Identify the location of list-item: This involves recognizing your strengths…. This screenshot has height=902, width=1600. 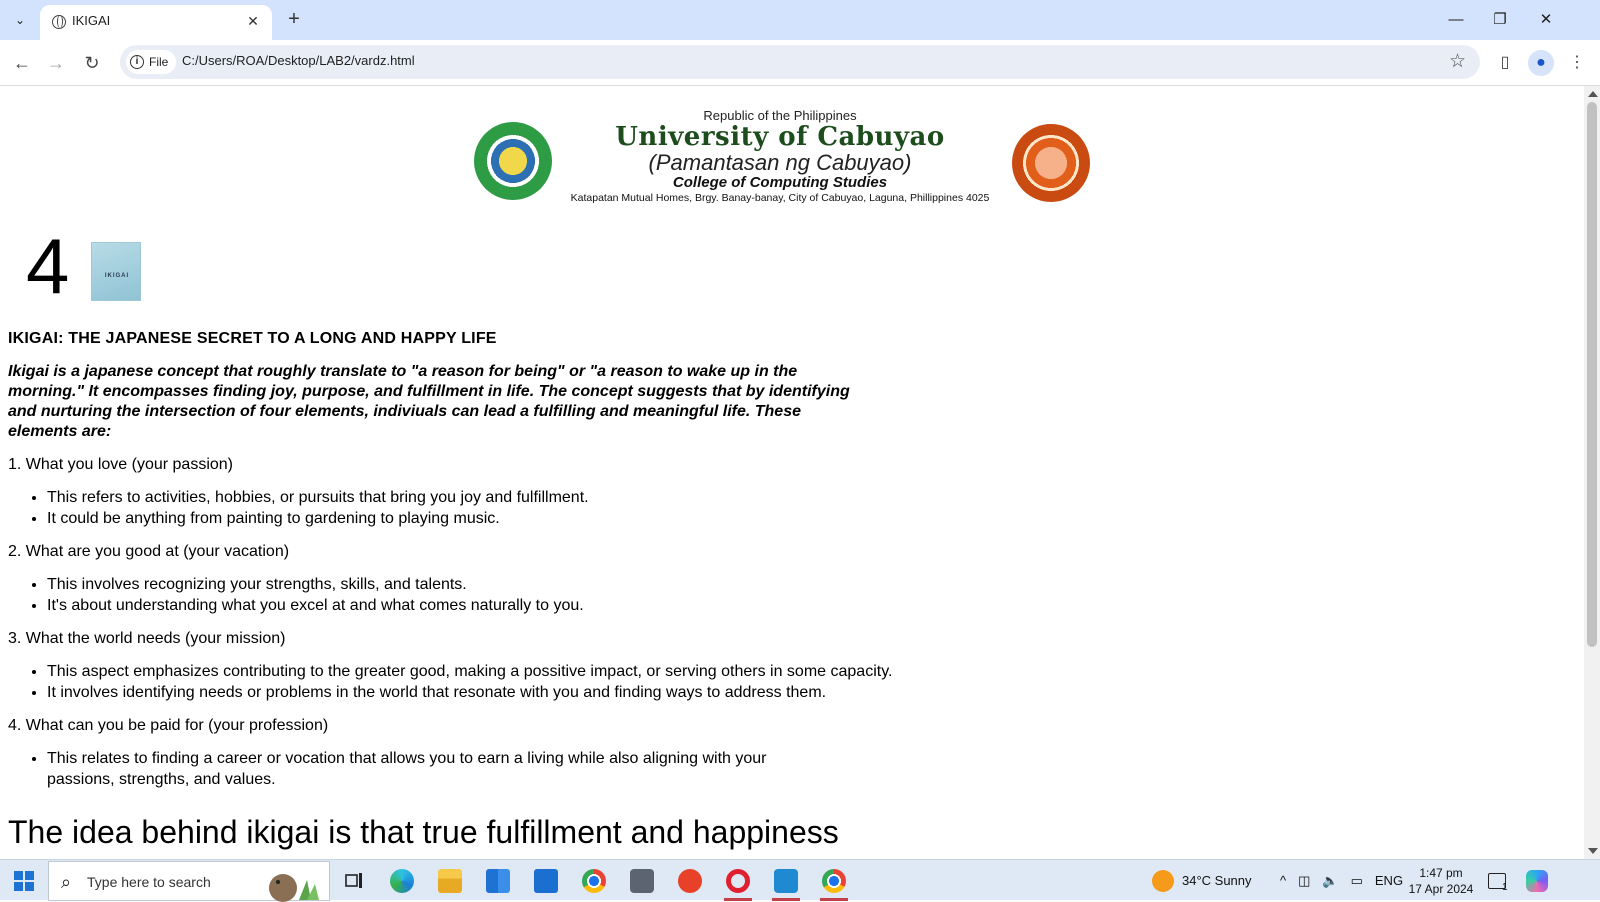
(477, 585).